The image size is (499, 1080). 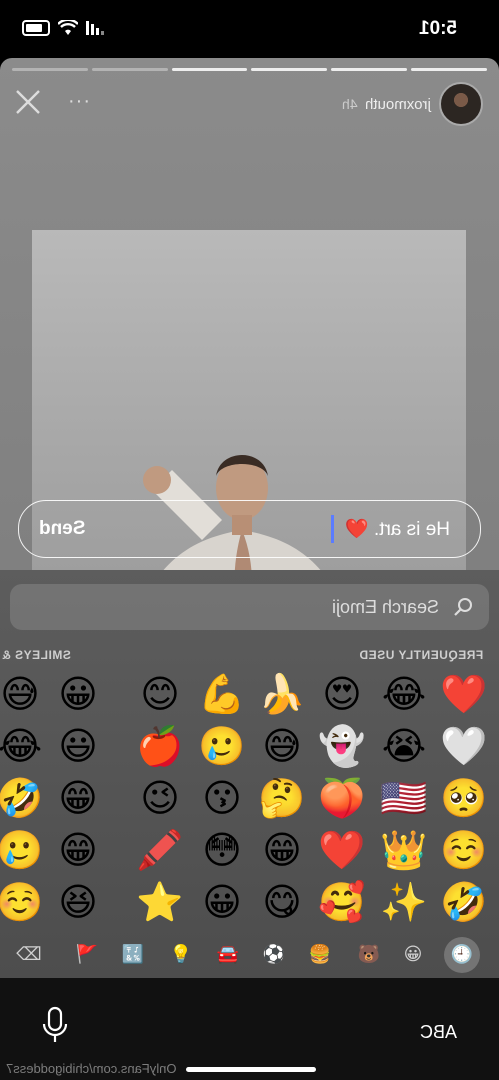 I want to click on status-time: 5:01, so click(x=437, y=28).